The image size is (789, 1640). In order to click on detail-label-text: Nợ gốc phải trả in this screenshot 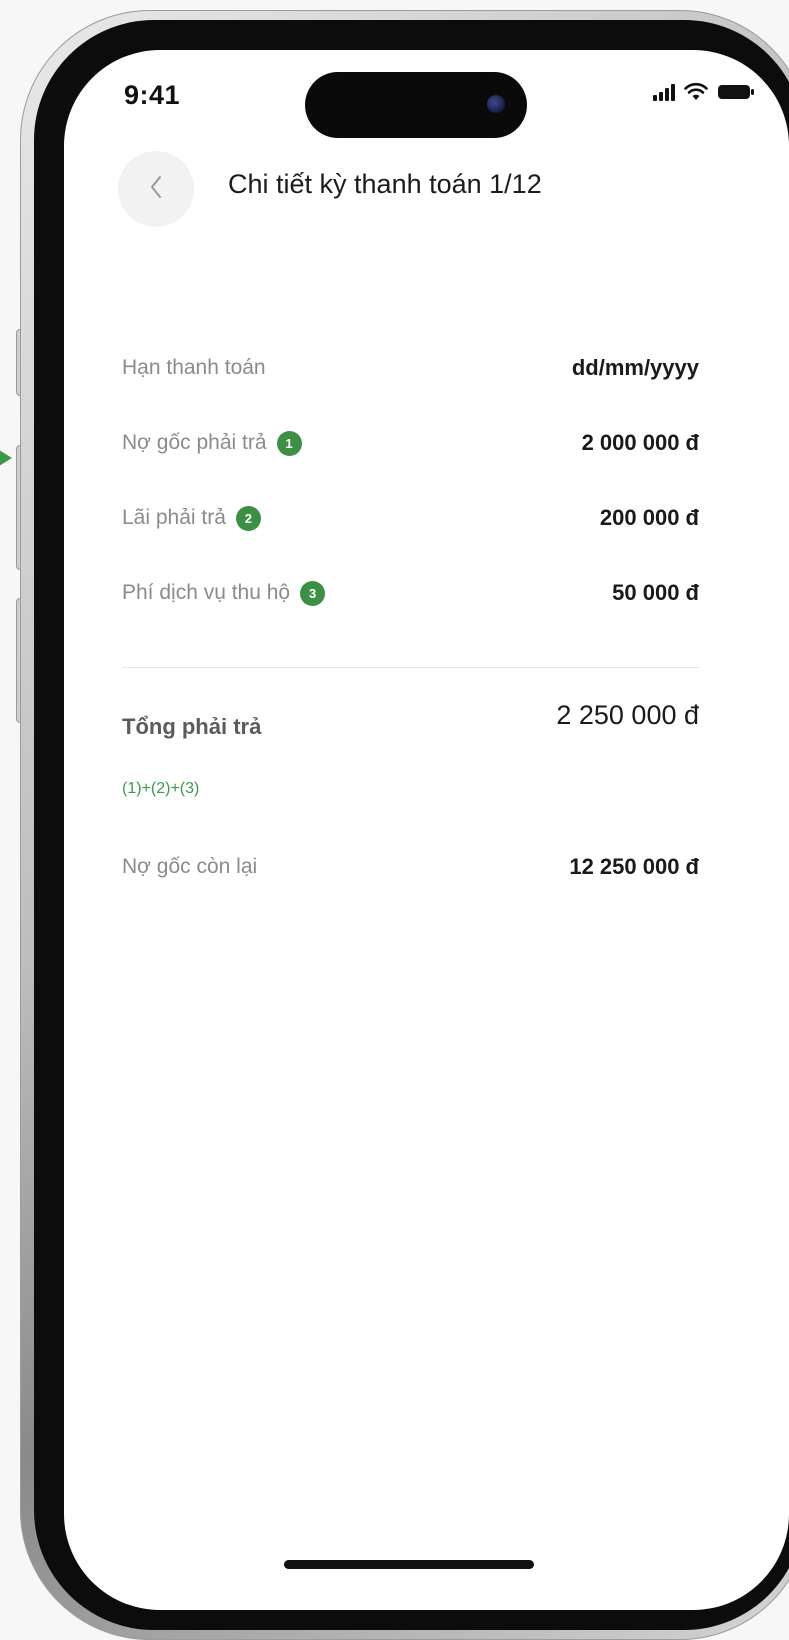, I will do `click(194, 442)`.